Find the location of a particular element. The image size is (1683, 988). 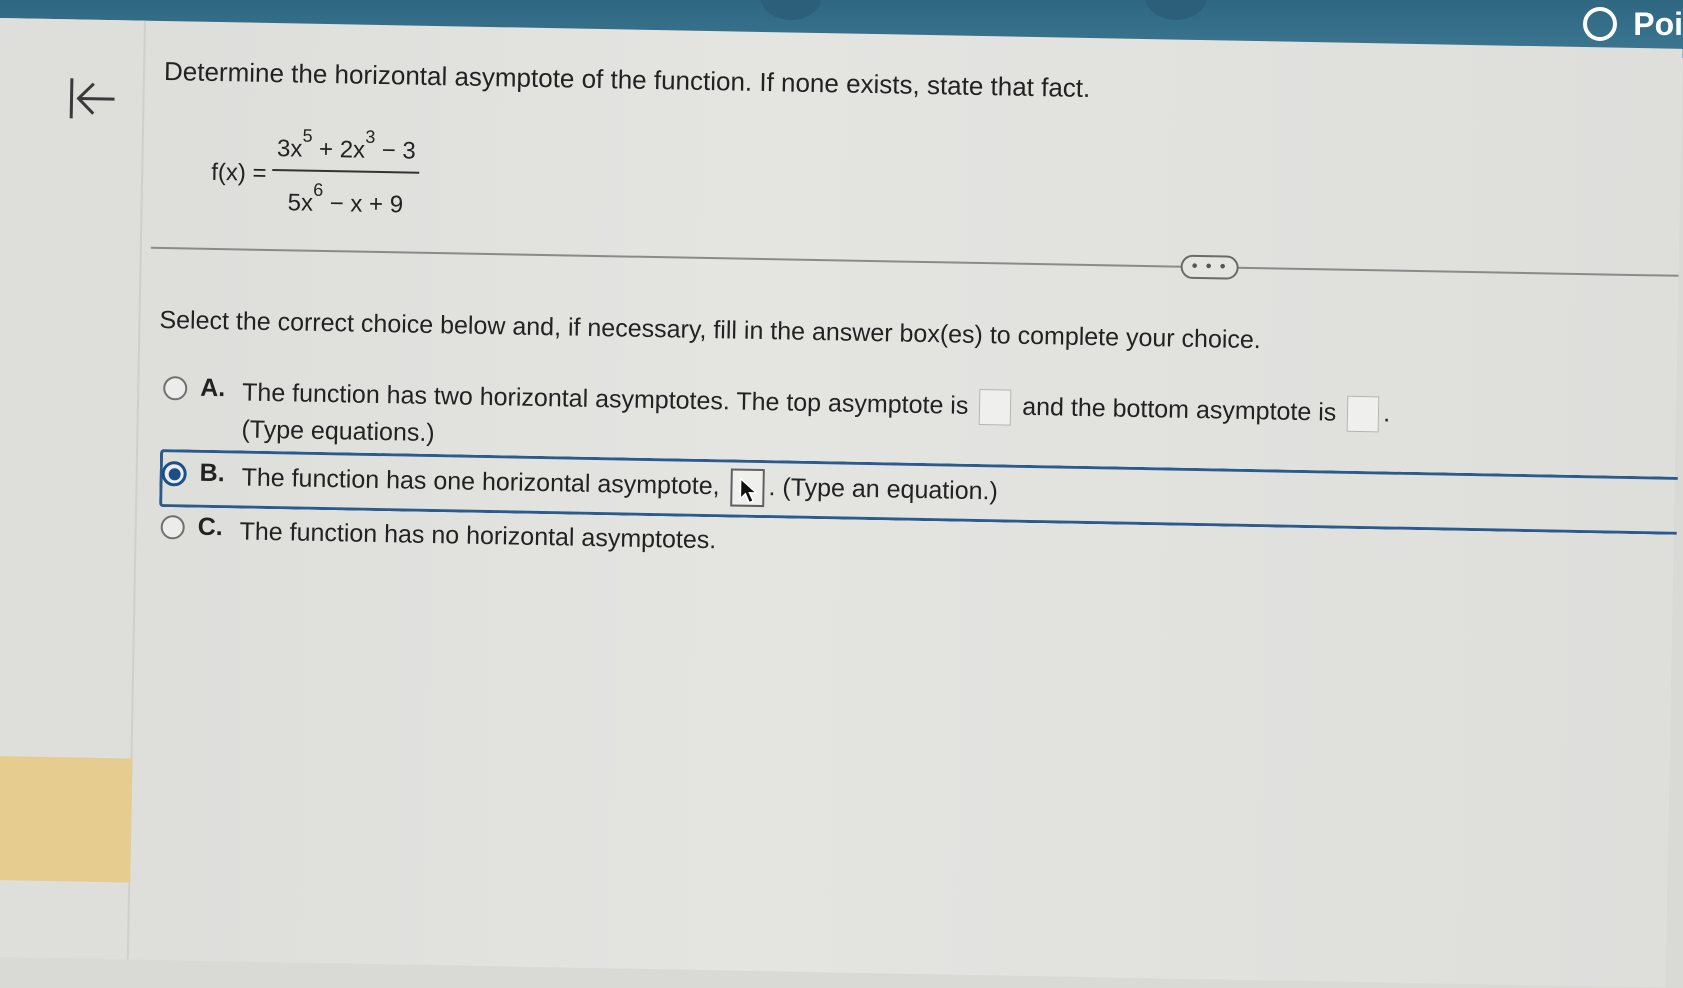

choice-b-radio is located at coordinates (174, 474).